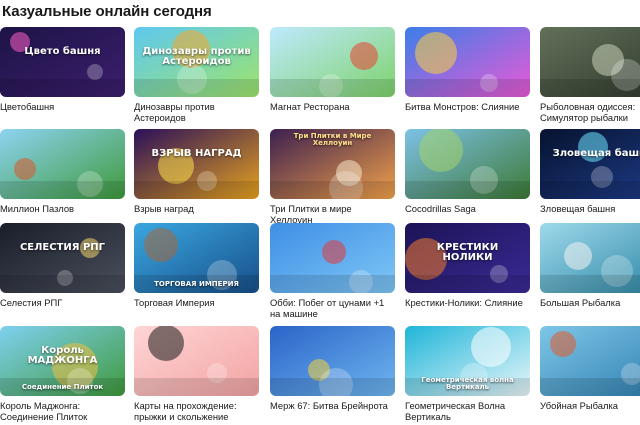 The image size is (640, 425). What do you see at coordinates (467, 106) in the screenshot?
I see `game-title: Битва Монстров: Слияние` at bounding box center [467, 106].